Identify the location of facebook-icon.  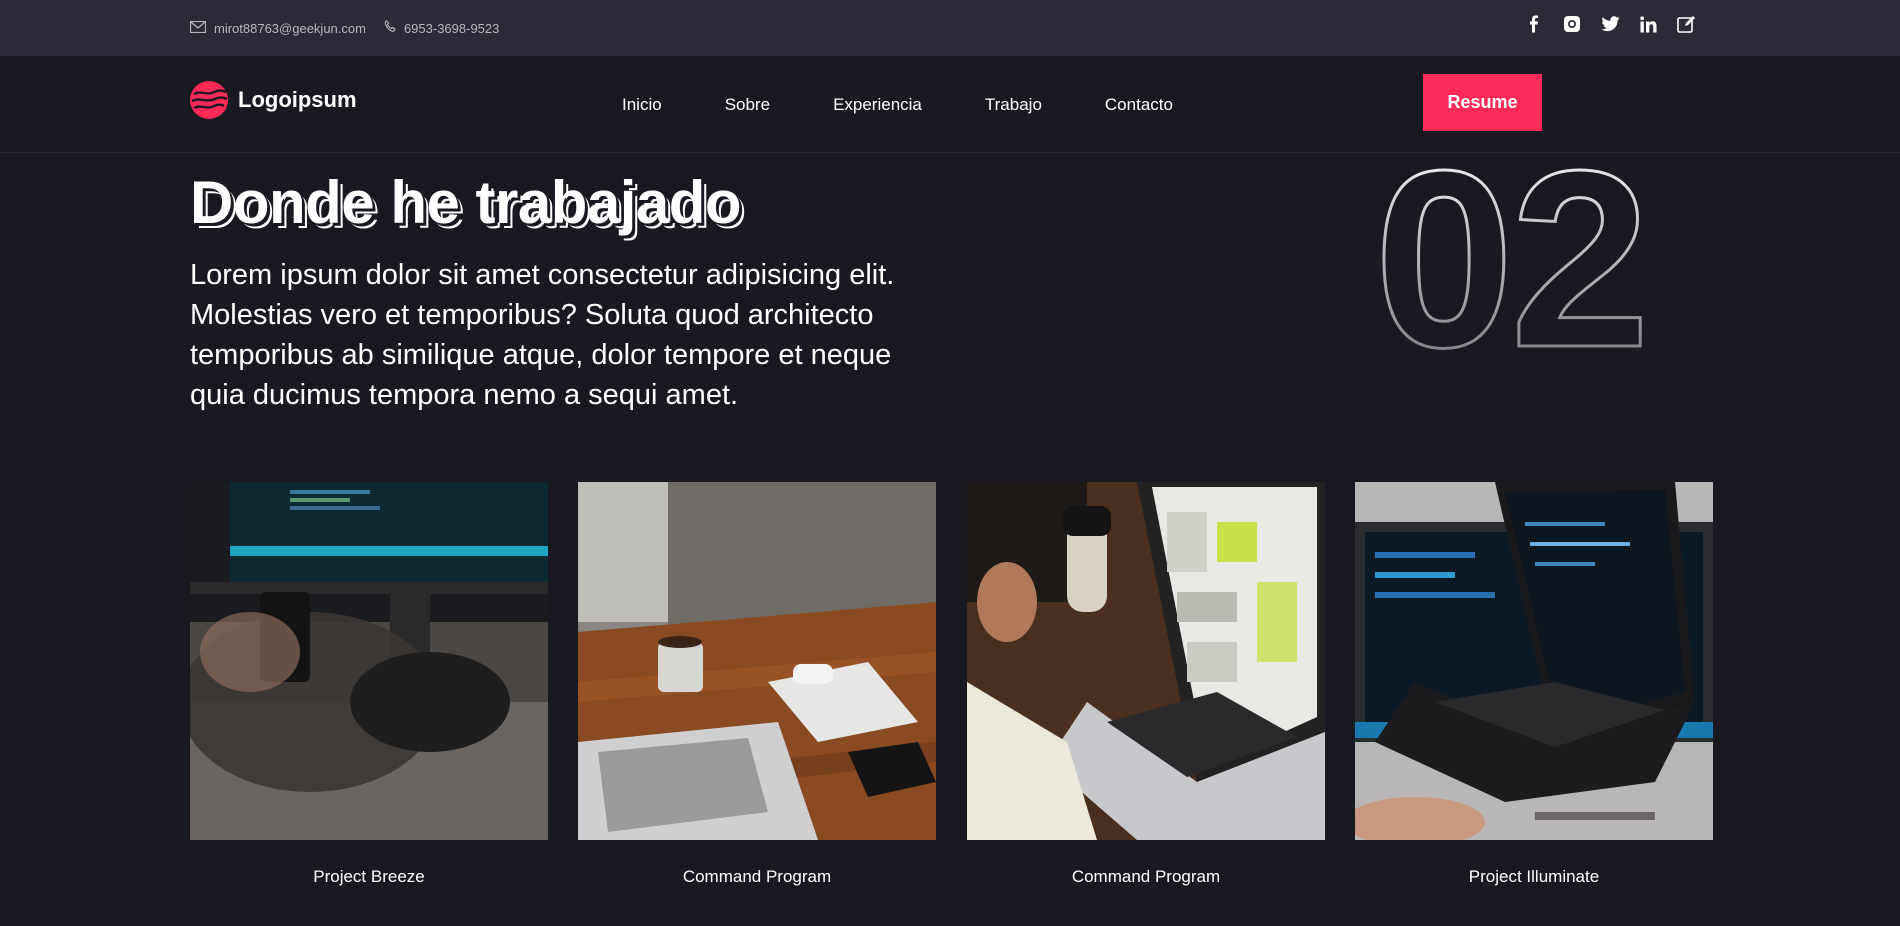
(1534, 24).